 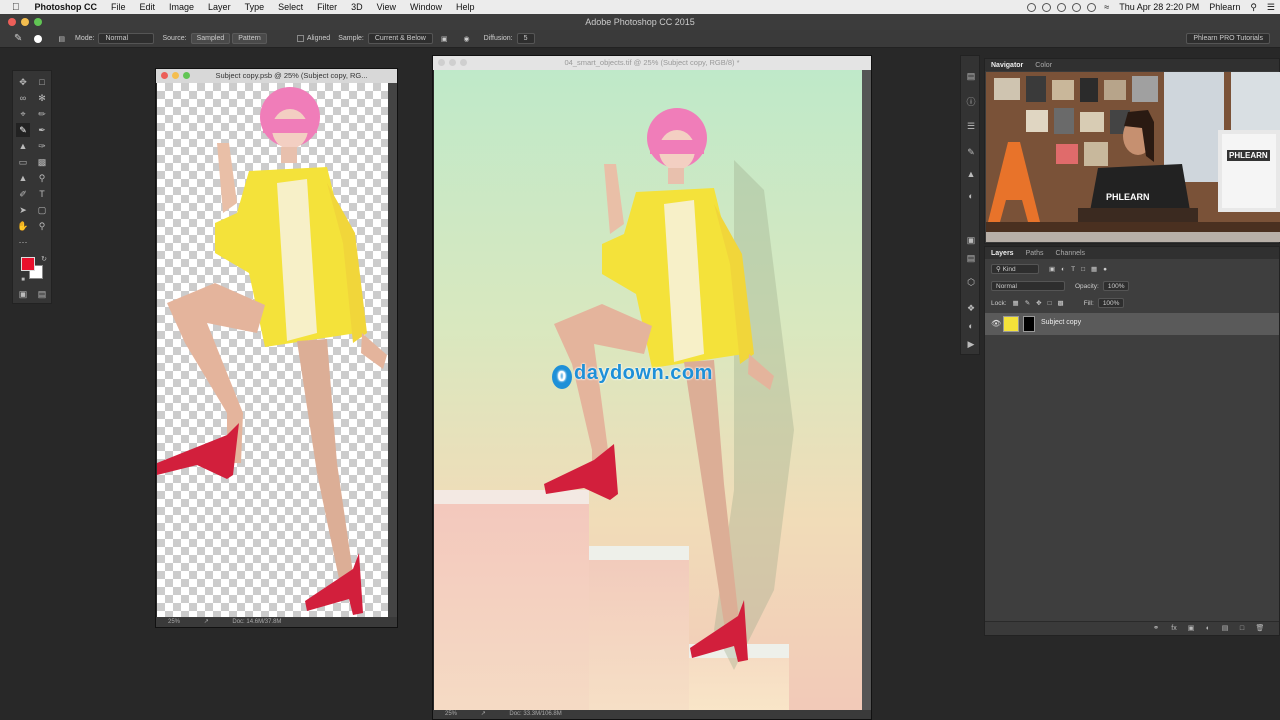 What do you see at coordinates (23, 146) in the screenshot?
I see `clone-stamp-tool-icon: ▲` at bounding box center [23, 146].